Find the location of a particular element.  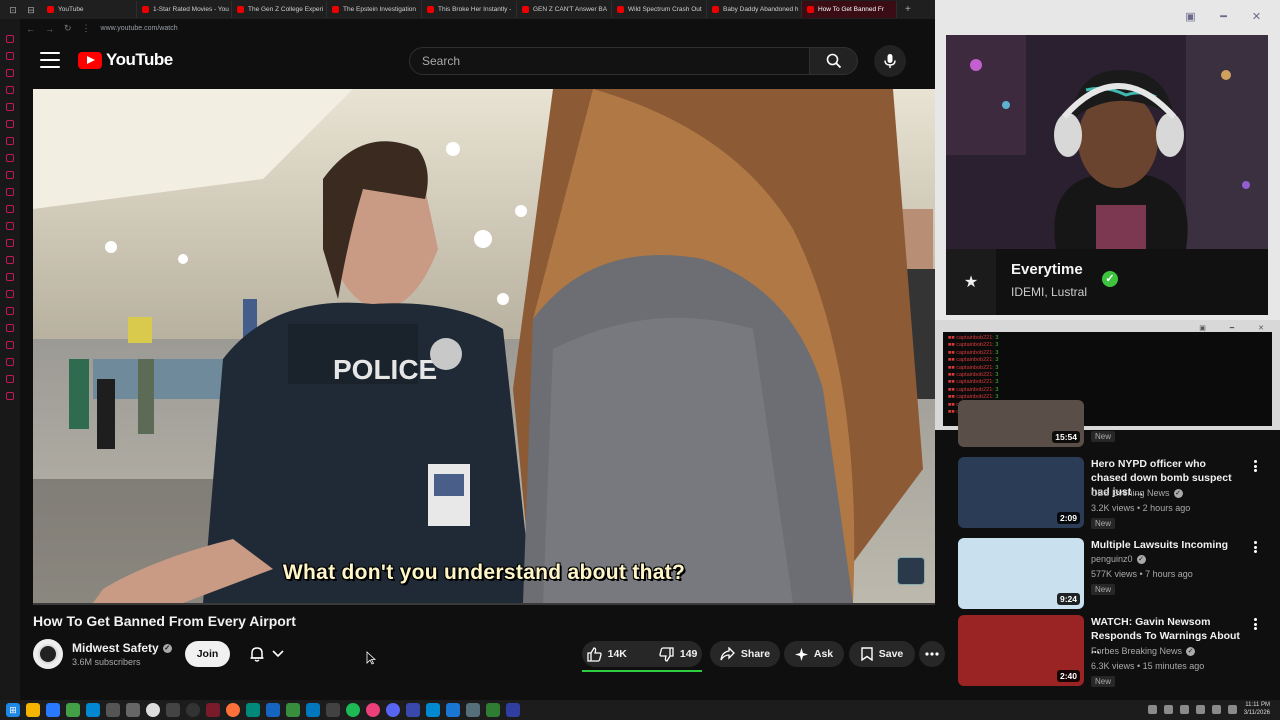

browser-tab: Baby Daddy Abandoned h is located at coordinates (754, 9).